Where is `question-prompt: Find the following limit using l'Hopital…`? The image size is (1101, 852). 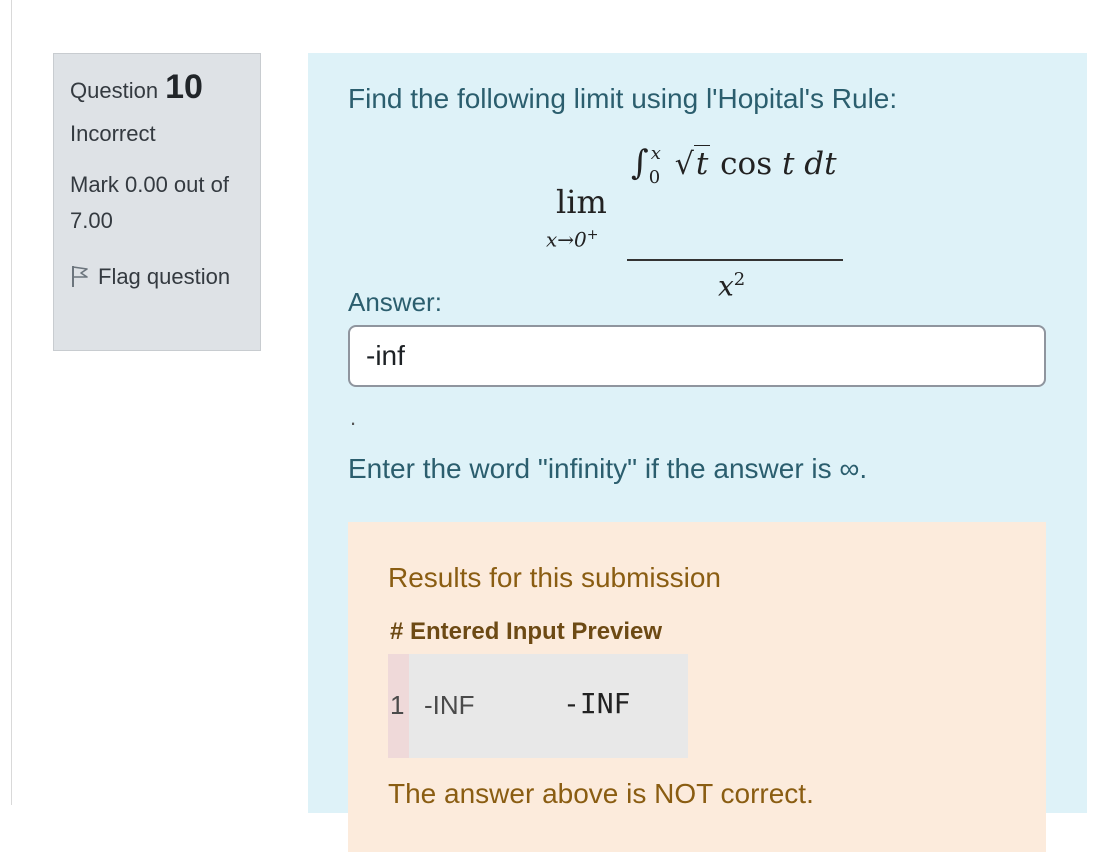 question-prompt: Find the following limit using l'Hopital… is located at coordinates (623, 98).